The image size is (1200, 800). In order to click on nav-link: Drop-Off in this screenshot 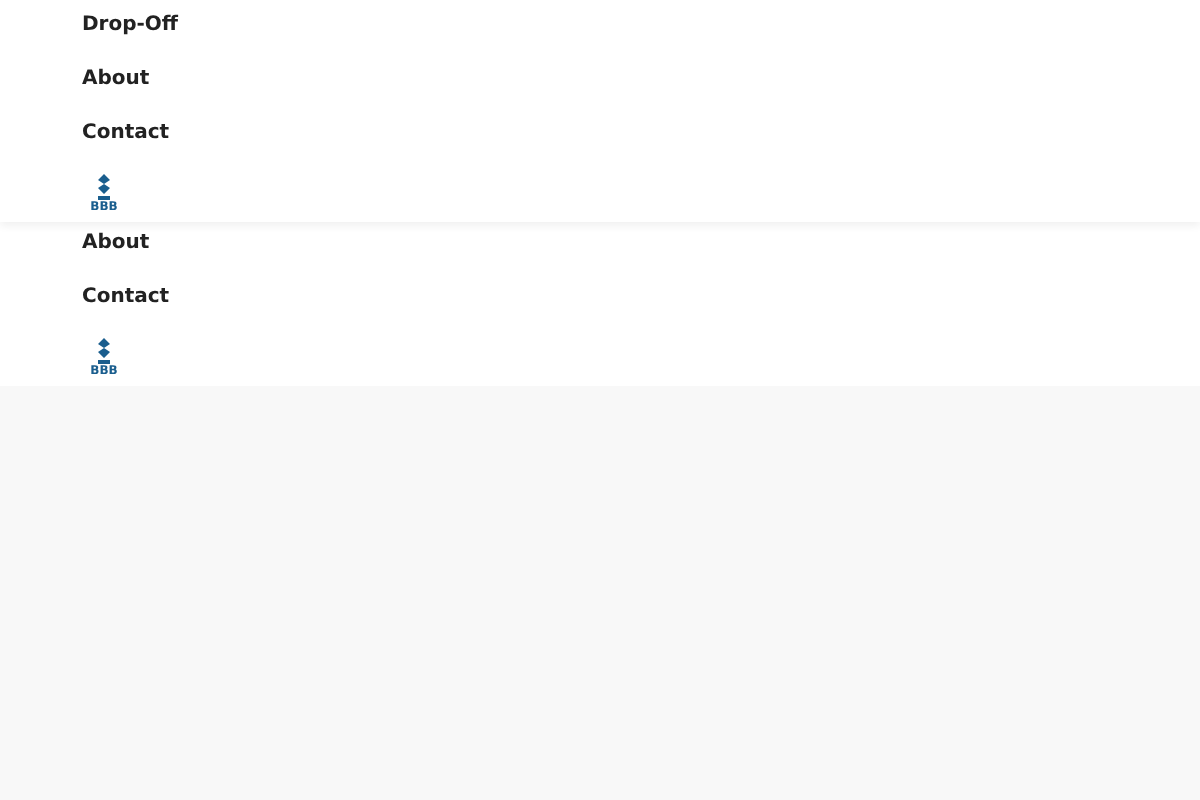, I will do `click(130, 39)`.